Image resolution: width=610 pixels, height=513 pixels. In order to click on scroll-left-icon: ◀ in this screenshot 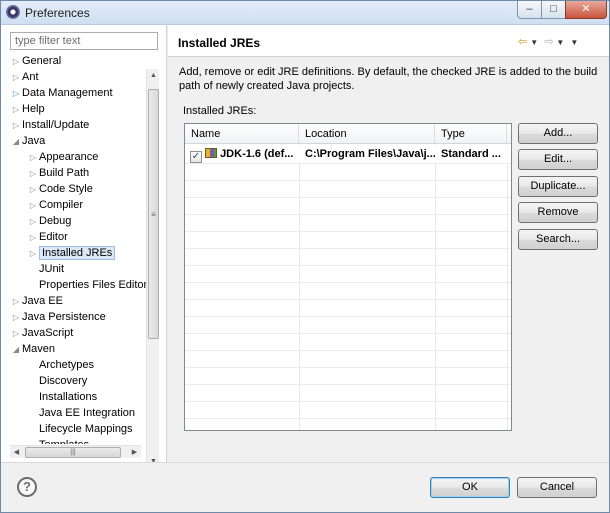, I will do `click(16, 452)`.